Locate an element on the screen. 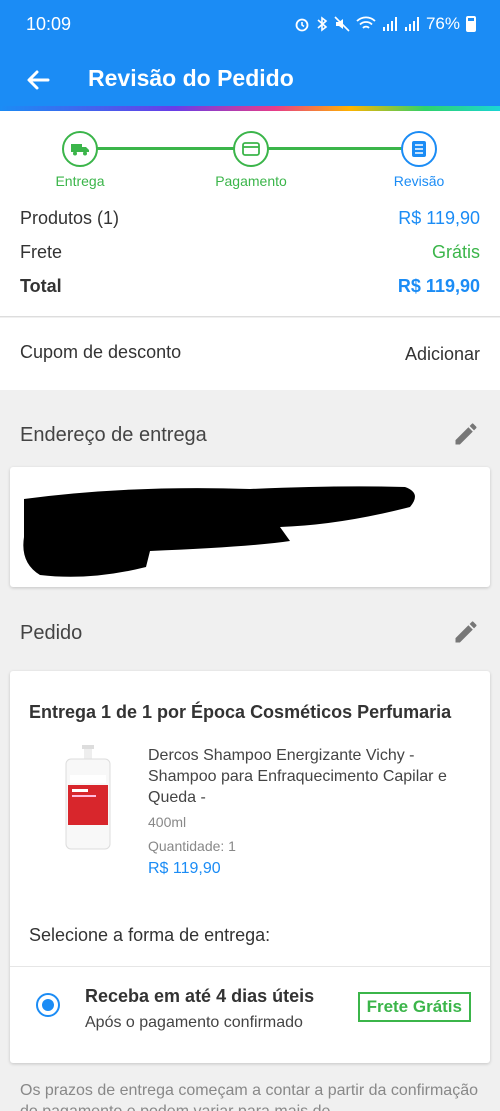  truck-icon is located at coordinates (80, 149).